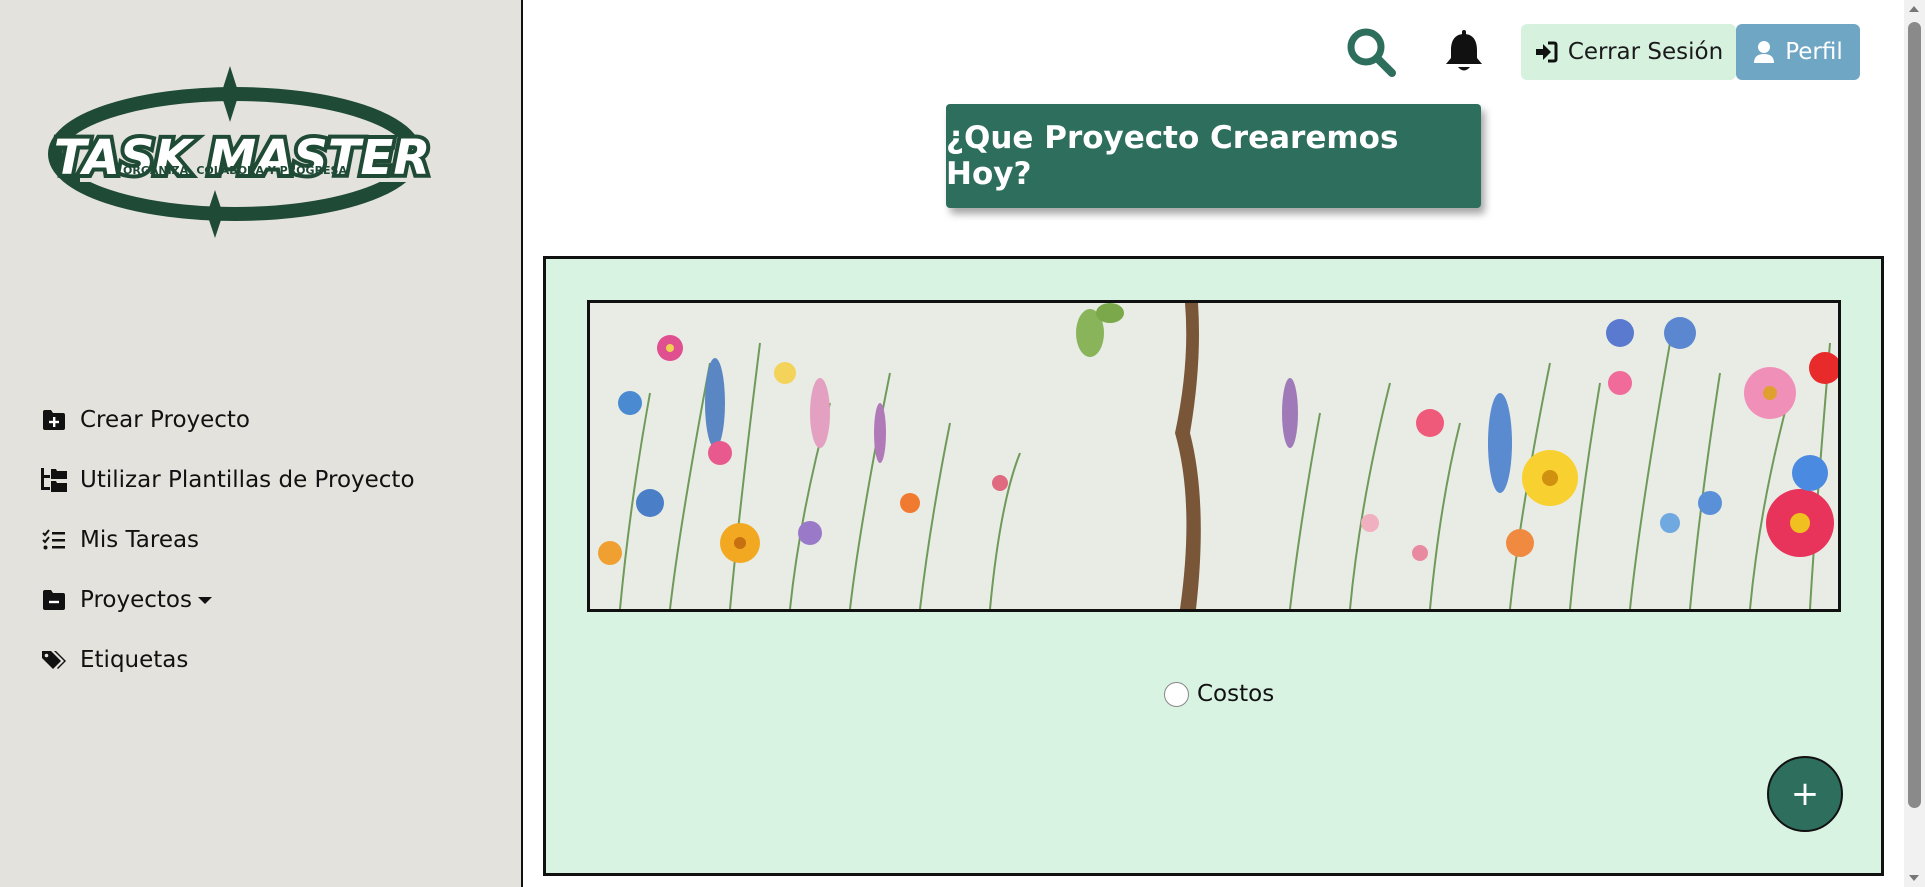 Image resolution: width=1925 pixels, height=887 pixels. Describe the element at coordinates (242, 158) in the screenshot. I see `logo-title: TASK MASTER` at that location.